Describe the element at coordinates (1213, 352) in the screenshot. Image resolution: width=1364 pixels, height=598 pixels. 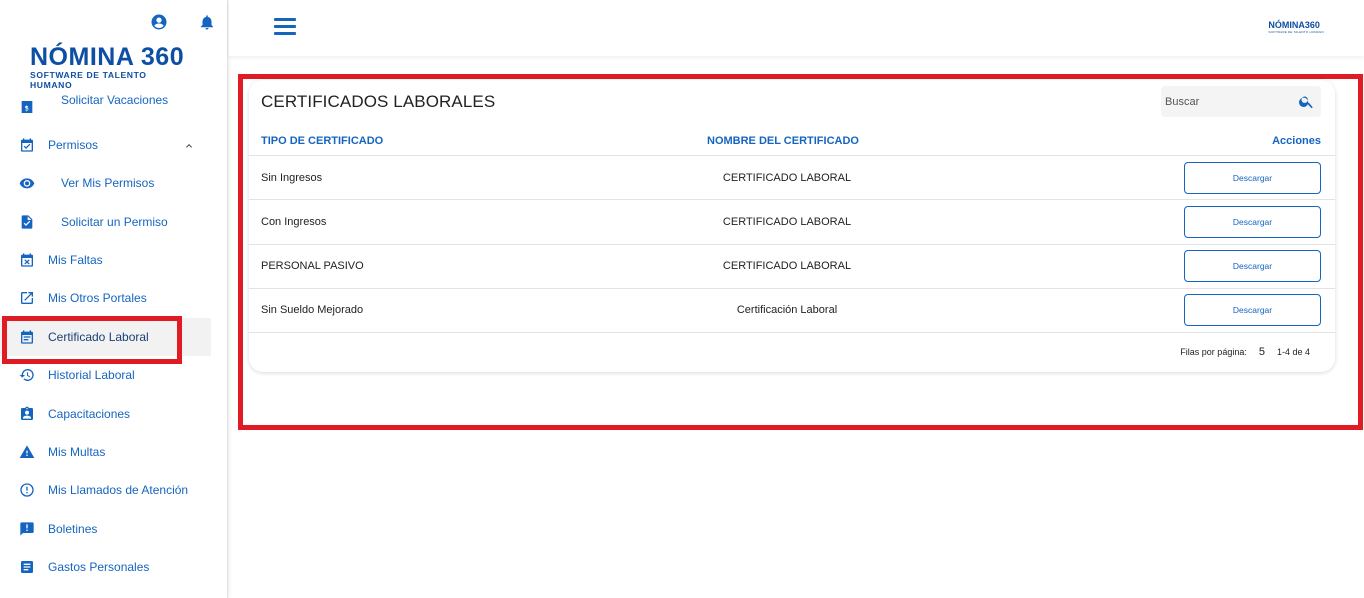
I see `rows-per-page-label: Filas por página:` at that location.